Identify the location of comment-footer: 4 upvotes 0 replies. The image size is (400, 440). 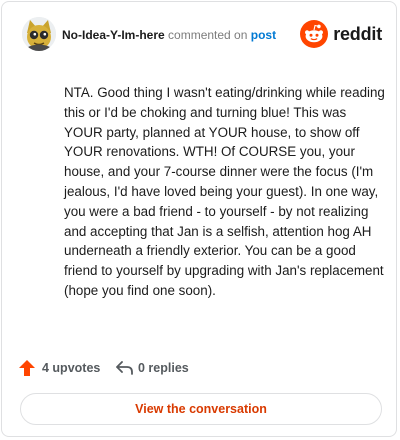
(196, 368).